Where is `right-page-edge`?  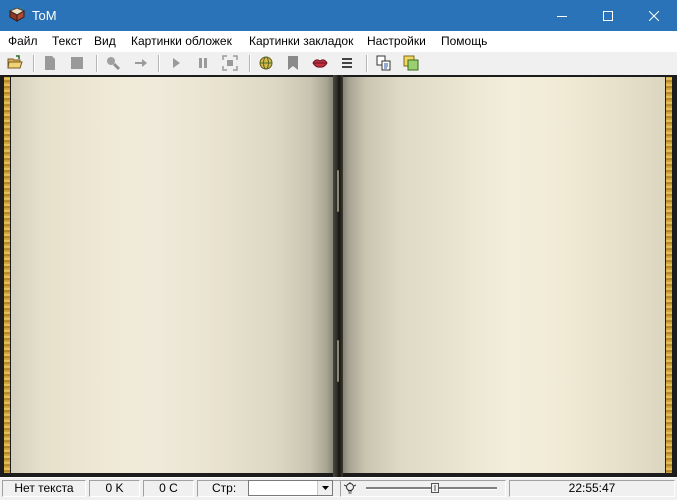 right-page-edge is located at coordinates (669, 275).